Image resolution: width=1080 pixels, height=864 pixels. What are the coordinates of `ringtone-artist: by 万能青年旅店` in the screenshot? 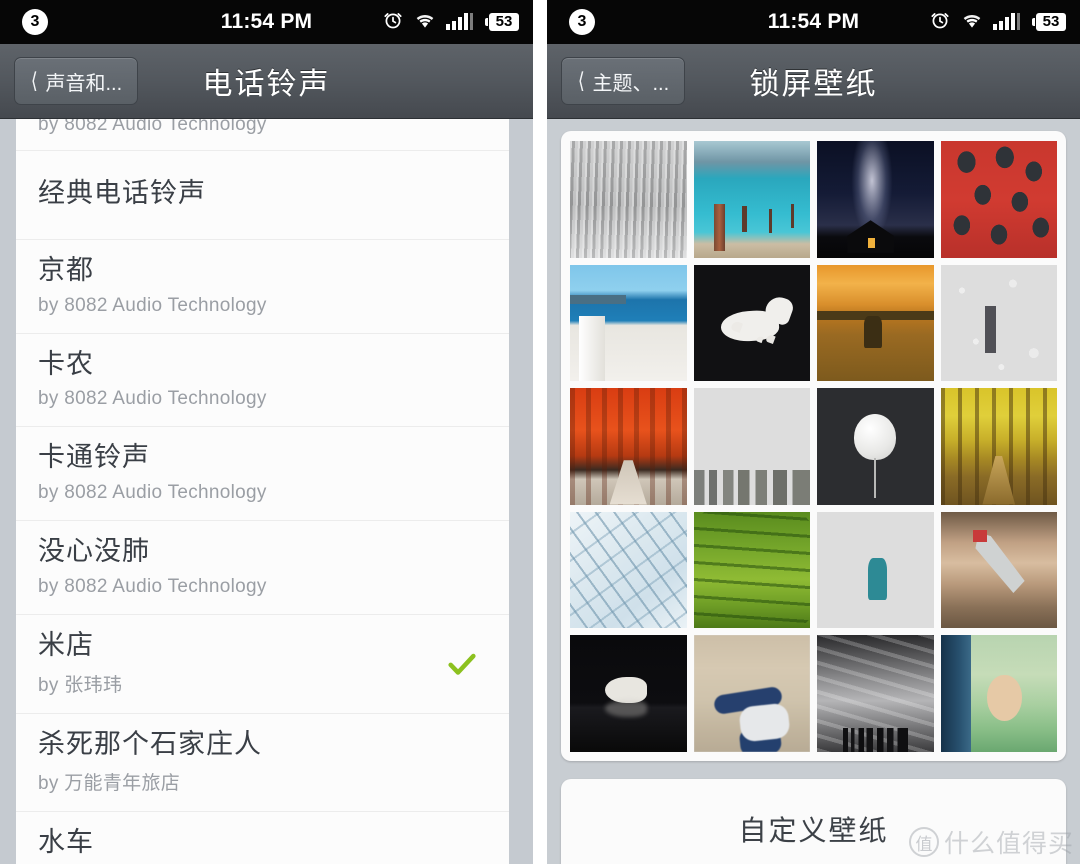 It's located at (109, 784).